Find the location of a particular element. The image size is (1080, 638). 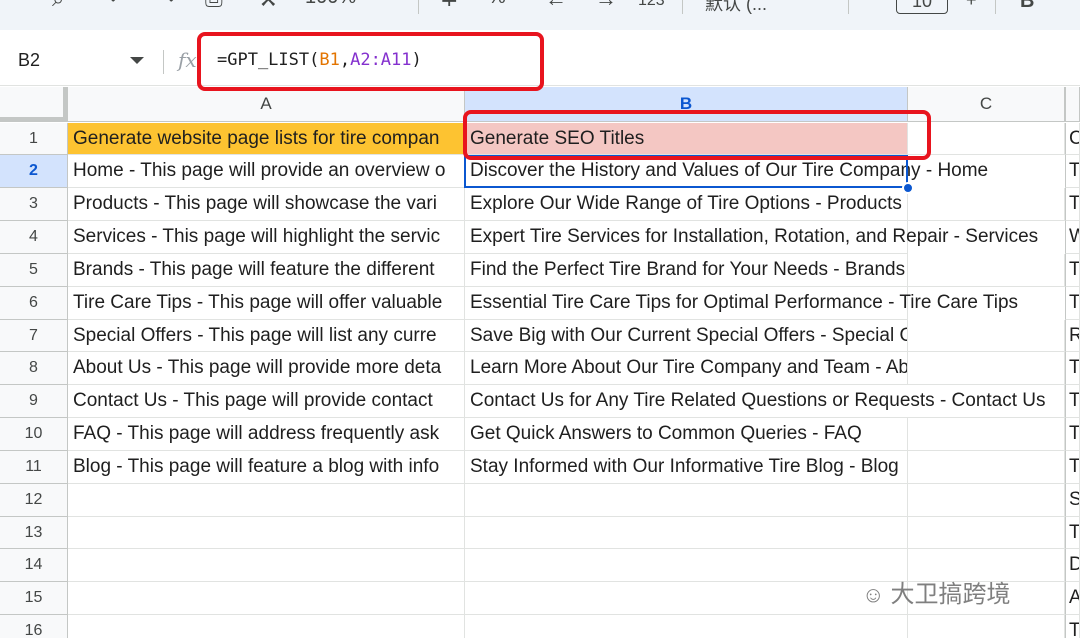

row-header-8: 8 is located at coordinates (34, 368).